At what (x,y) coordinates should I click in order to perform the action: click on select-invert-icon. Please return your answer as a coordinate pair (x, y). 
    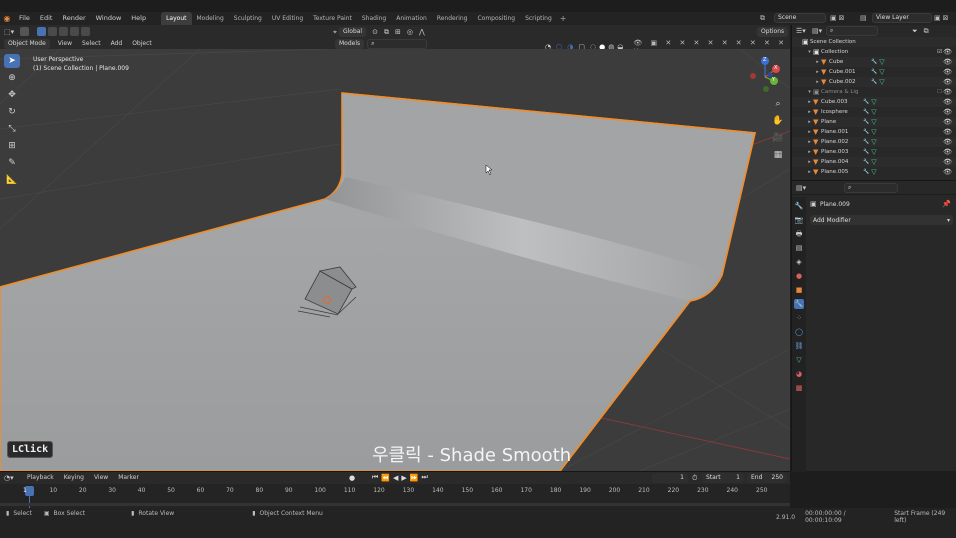
    Looking at the image, I should click on (74, 31).